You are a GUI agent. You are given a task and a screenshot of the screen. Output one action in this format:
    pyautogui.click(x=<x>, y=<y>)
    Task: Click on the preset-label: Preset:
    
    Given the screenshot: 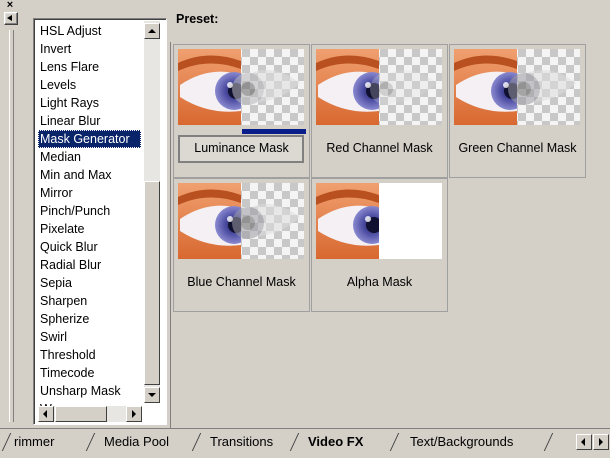 What is the action you would take?
    pyautogui.click(x=197, y=19)
    